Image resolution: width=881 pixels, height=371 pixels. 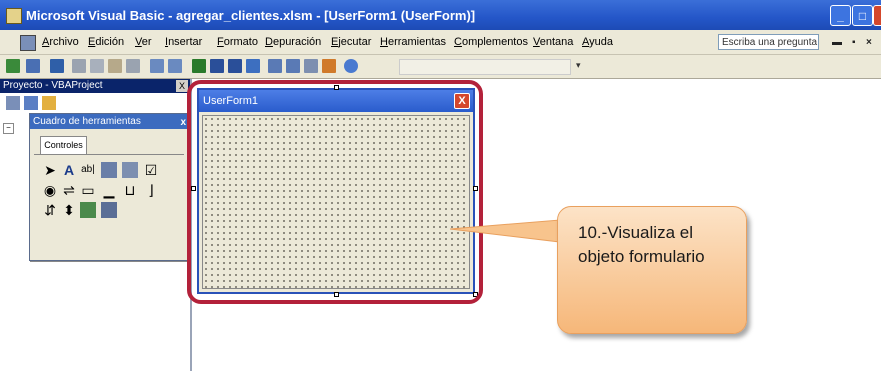 What do you see at coordinates (28, 43) in the screenshot?
I see `menu-system-icon` at bounding box center [28, 43].